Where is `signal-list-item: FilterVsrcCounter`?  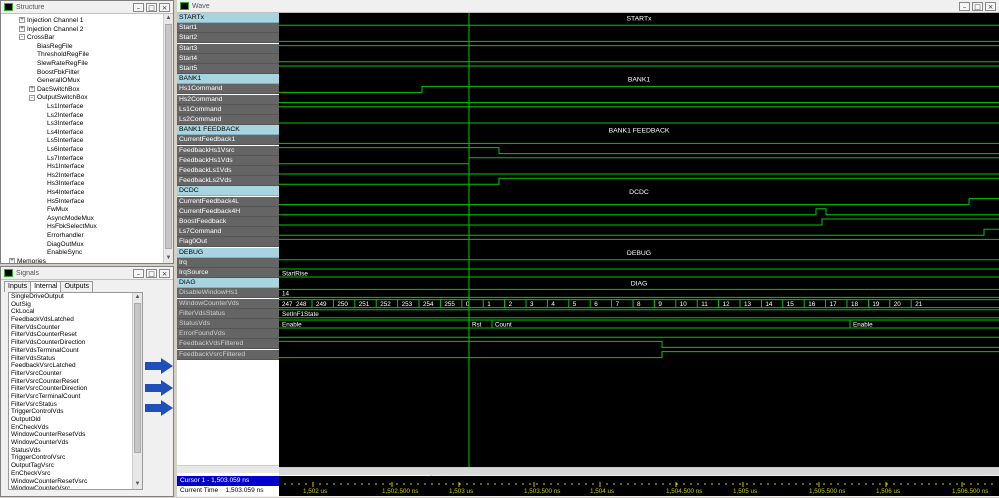
signal-list-item: FilterVsrcCounter is located at coordinates (75, 374).